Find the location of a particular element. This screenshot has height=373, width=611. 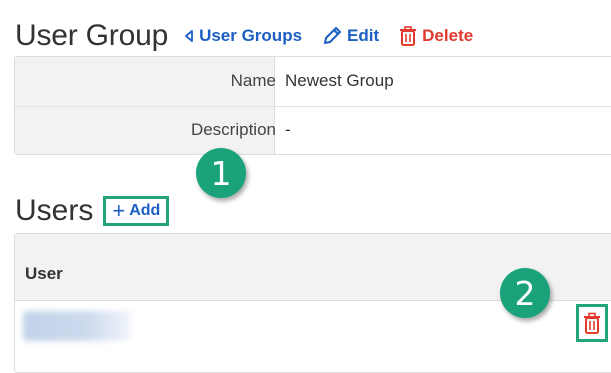

delete-button: Delete is located at coordinates (436, 36).